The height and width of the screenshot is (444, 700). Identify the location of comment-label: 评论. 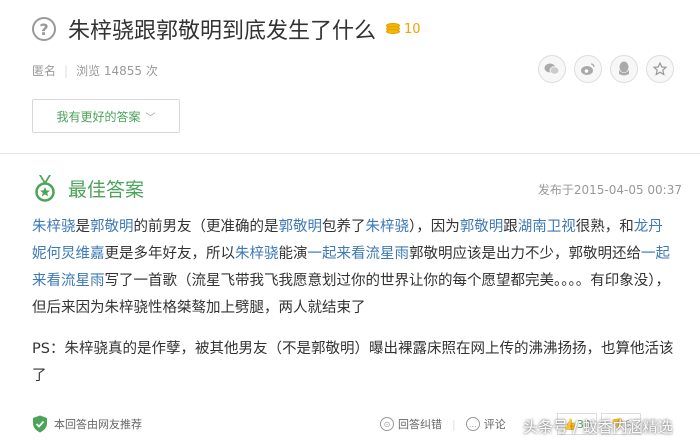
(494, 424).